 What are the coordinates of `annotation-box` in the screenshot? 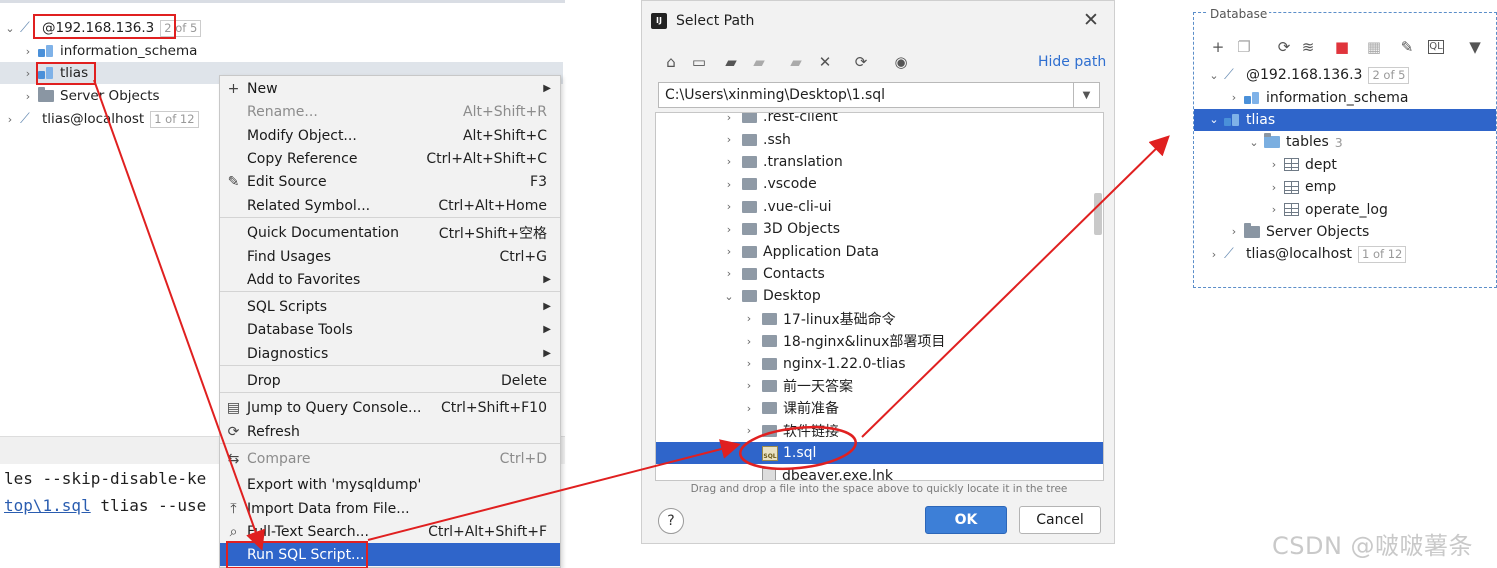 It's located at (297, 554).